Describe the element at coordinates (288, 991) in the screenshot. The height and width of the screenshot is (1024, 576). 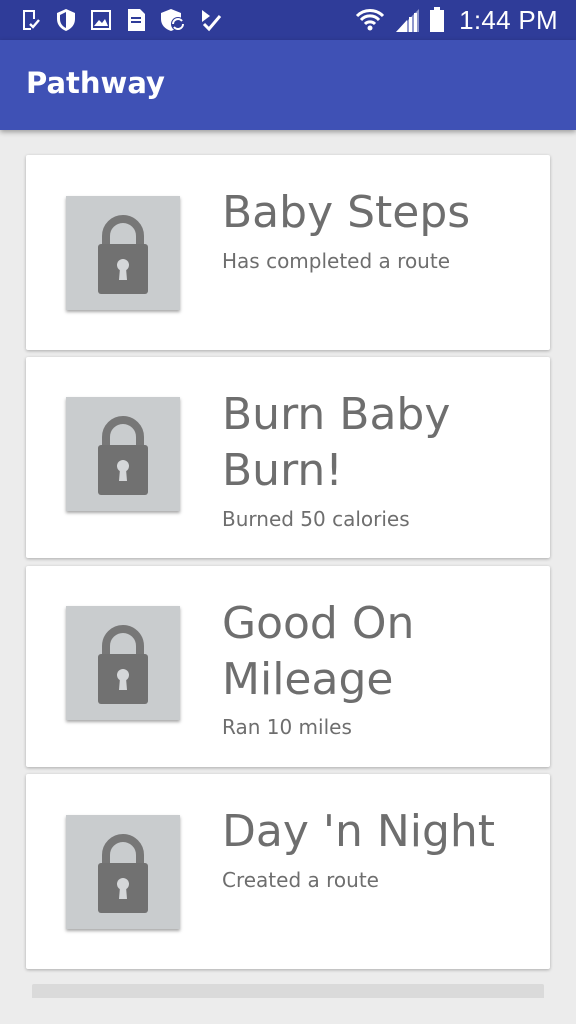
I see `next-card-edge` at that location.